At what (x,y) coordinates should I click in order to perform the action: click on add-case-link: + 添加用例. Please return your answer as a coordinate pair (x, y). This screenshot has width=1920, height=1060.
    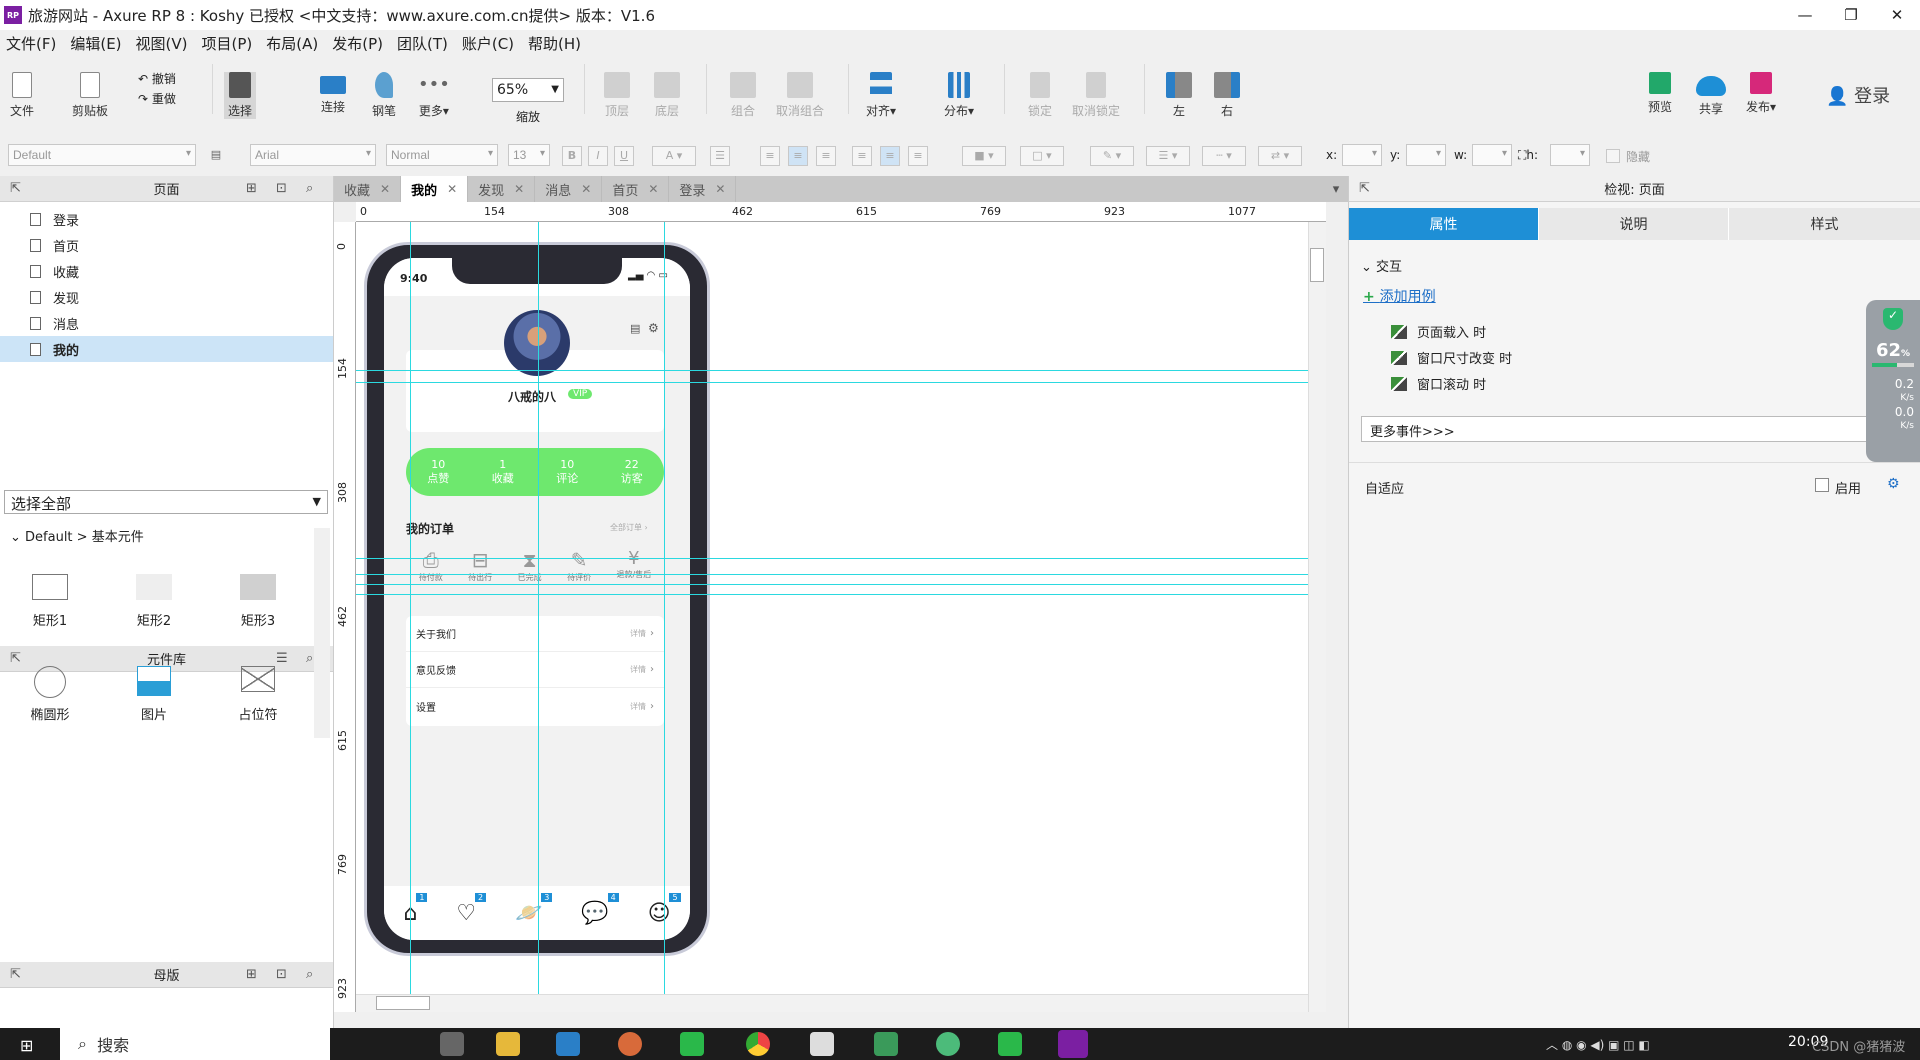
    Looking at the image, I should click on (1399, 296).